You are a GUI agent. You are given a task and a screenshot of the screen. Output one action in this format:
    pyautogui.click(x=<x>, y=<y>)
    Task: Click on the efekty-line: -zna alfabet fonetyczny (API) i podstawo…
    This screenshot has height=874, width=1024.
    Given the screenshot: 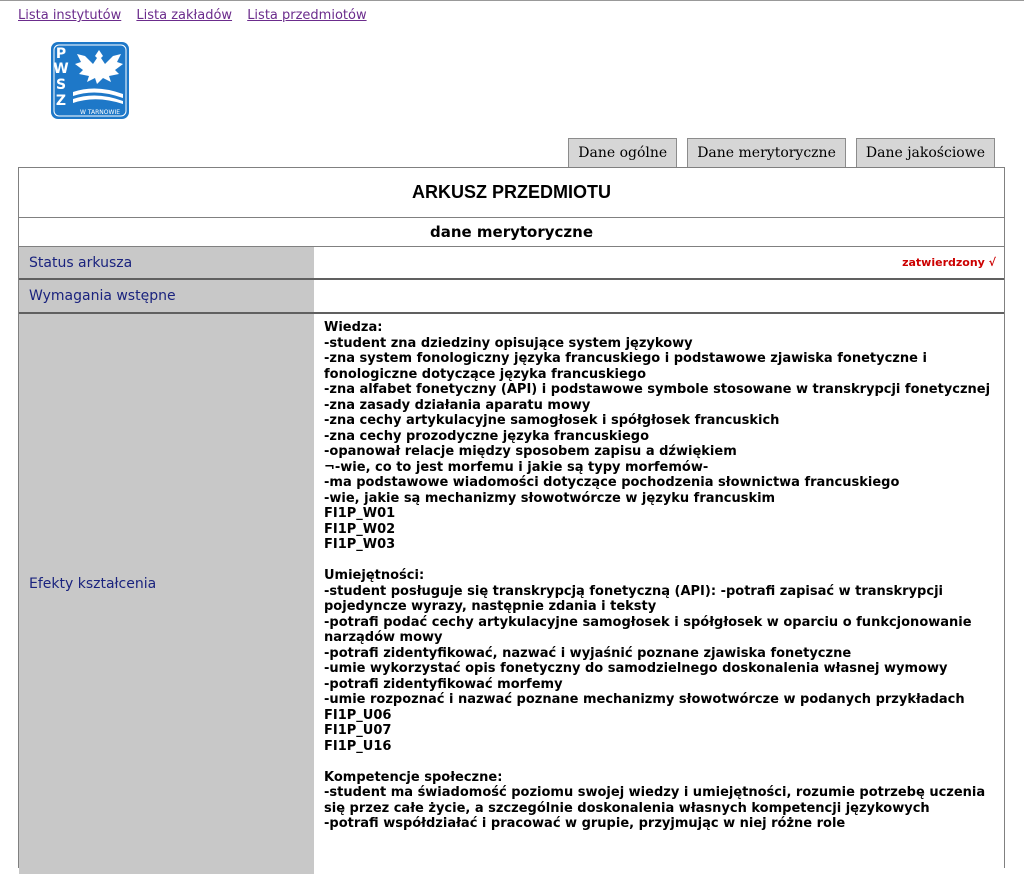 What is the action you would take?
    pyautogui.click(x=657, y=389)
    